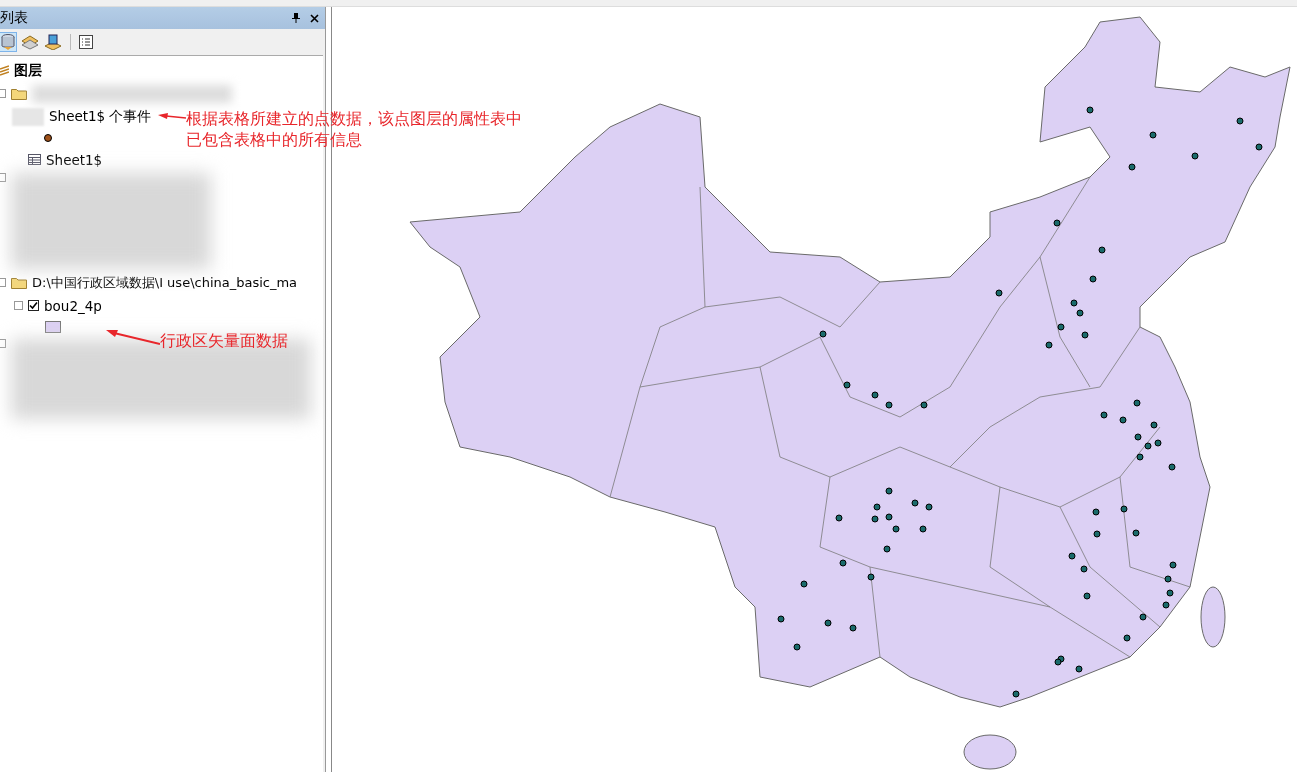 The height and width of the screenshot is (772, 1297). I want to click on panel-title: 列表, so click(14, 18).